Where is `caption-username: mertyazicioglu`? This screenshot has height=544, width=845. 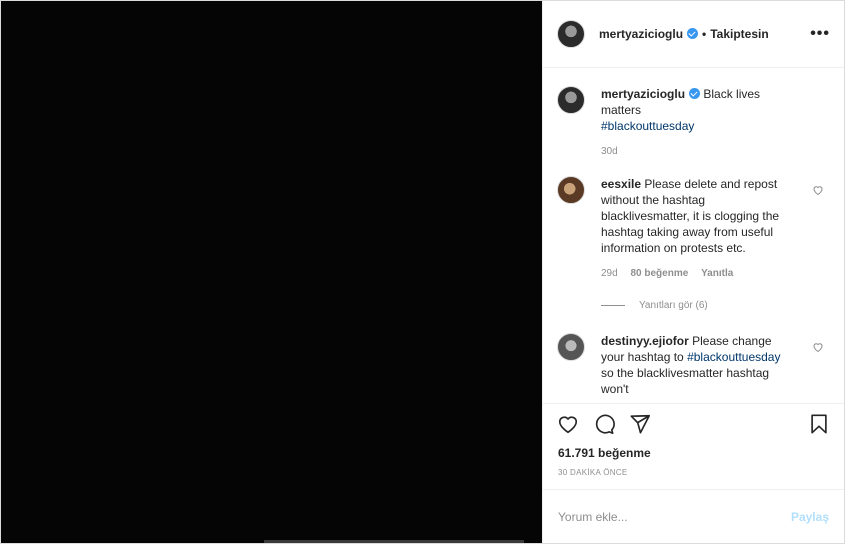
caption-username: mertyazicioglu is located at coordinates (643, 94).